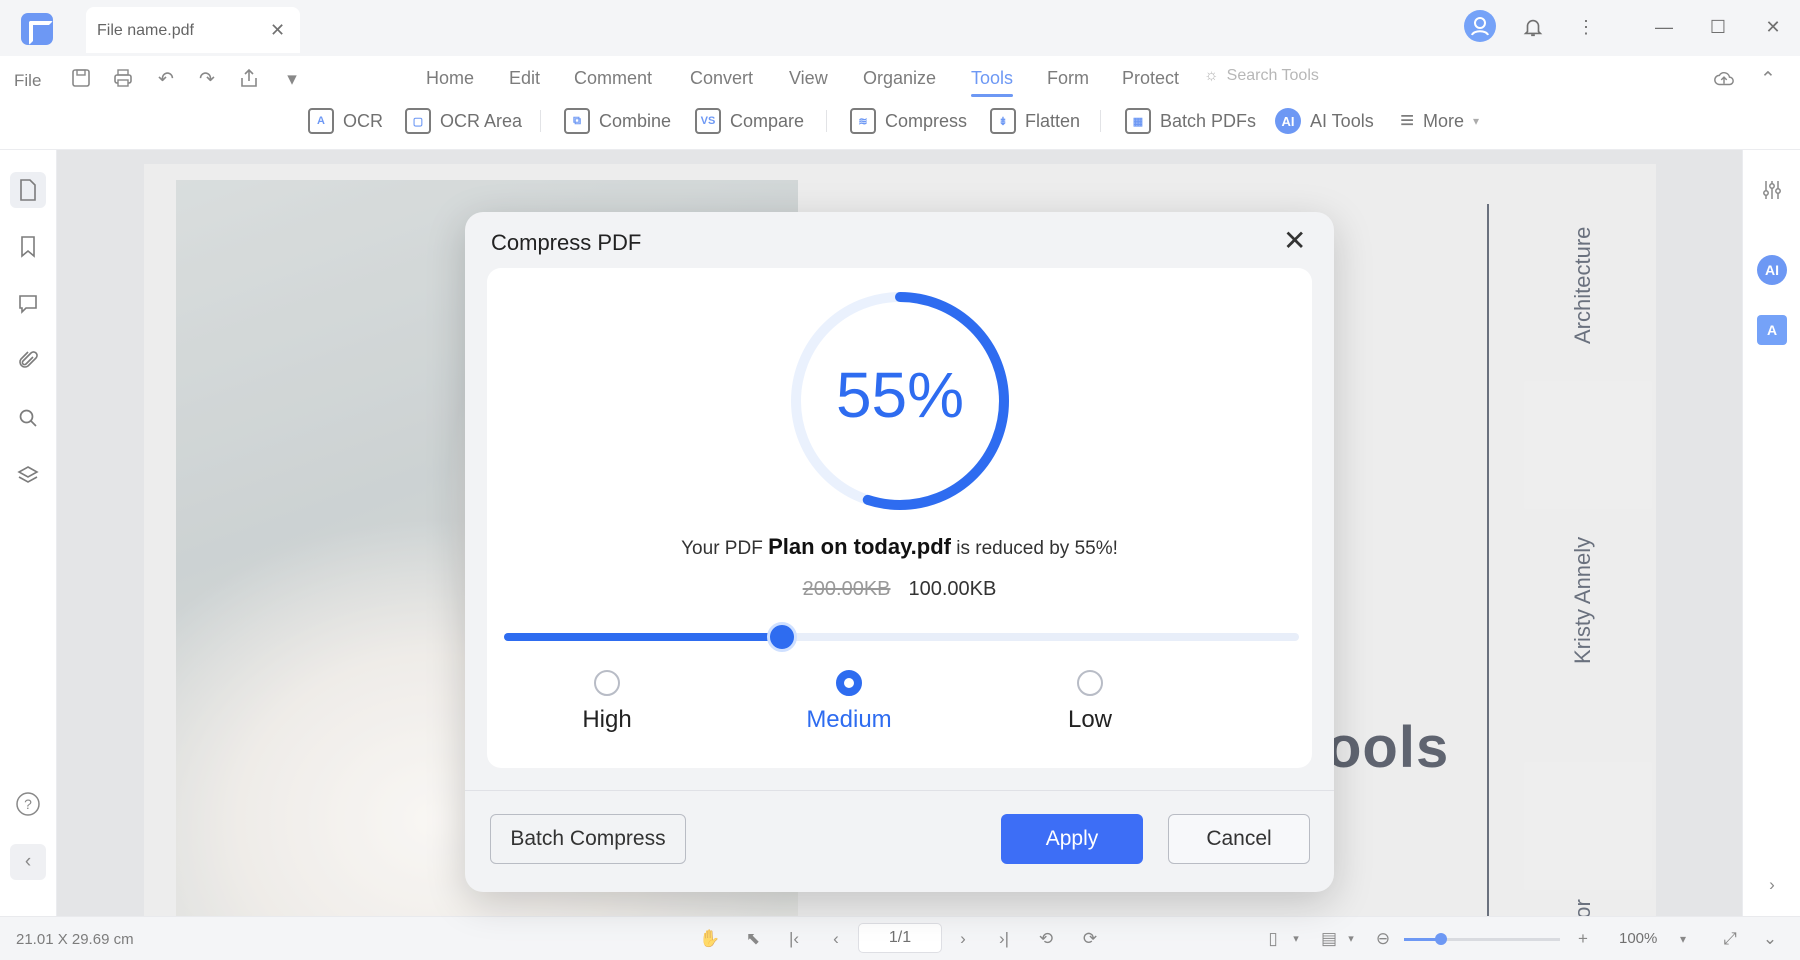 The width and height of the screenshot is (1800, 960). What do you see at coordinates (566, 242) in the screenshot?
I see `dialog-title: Compress PDF` at bounding box center [566, 242].